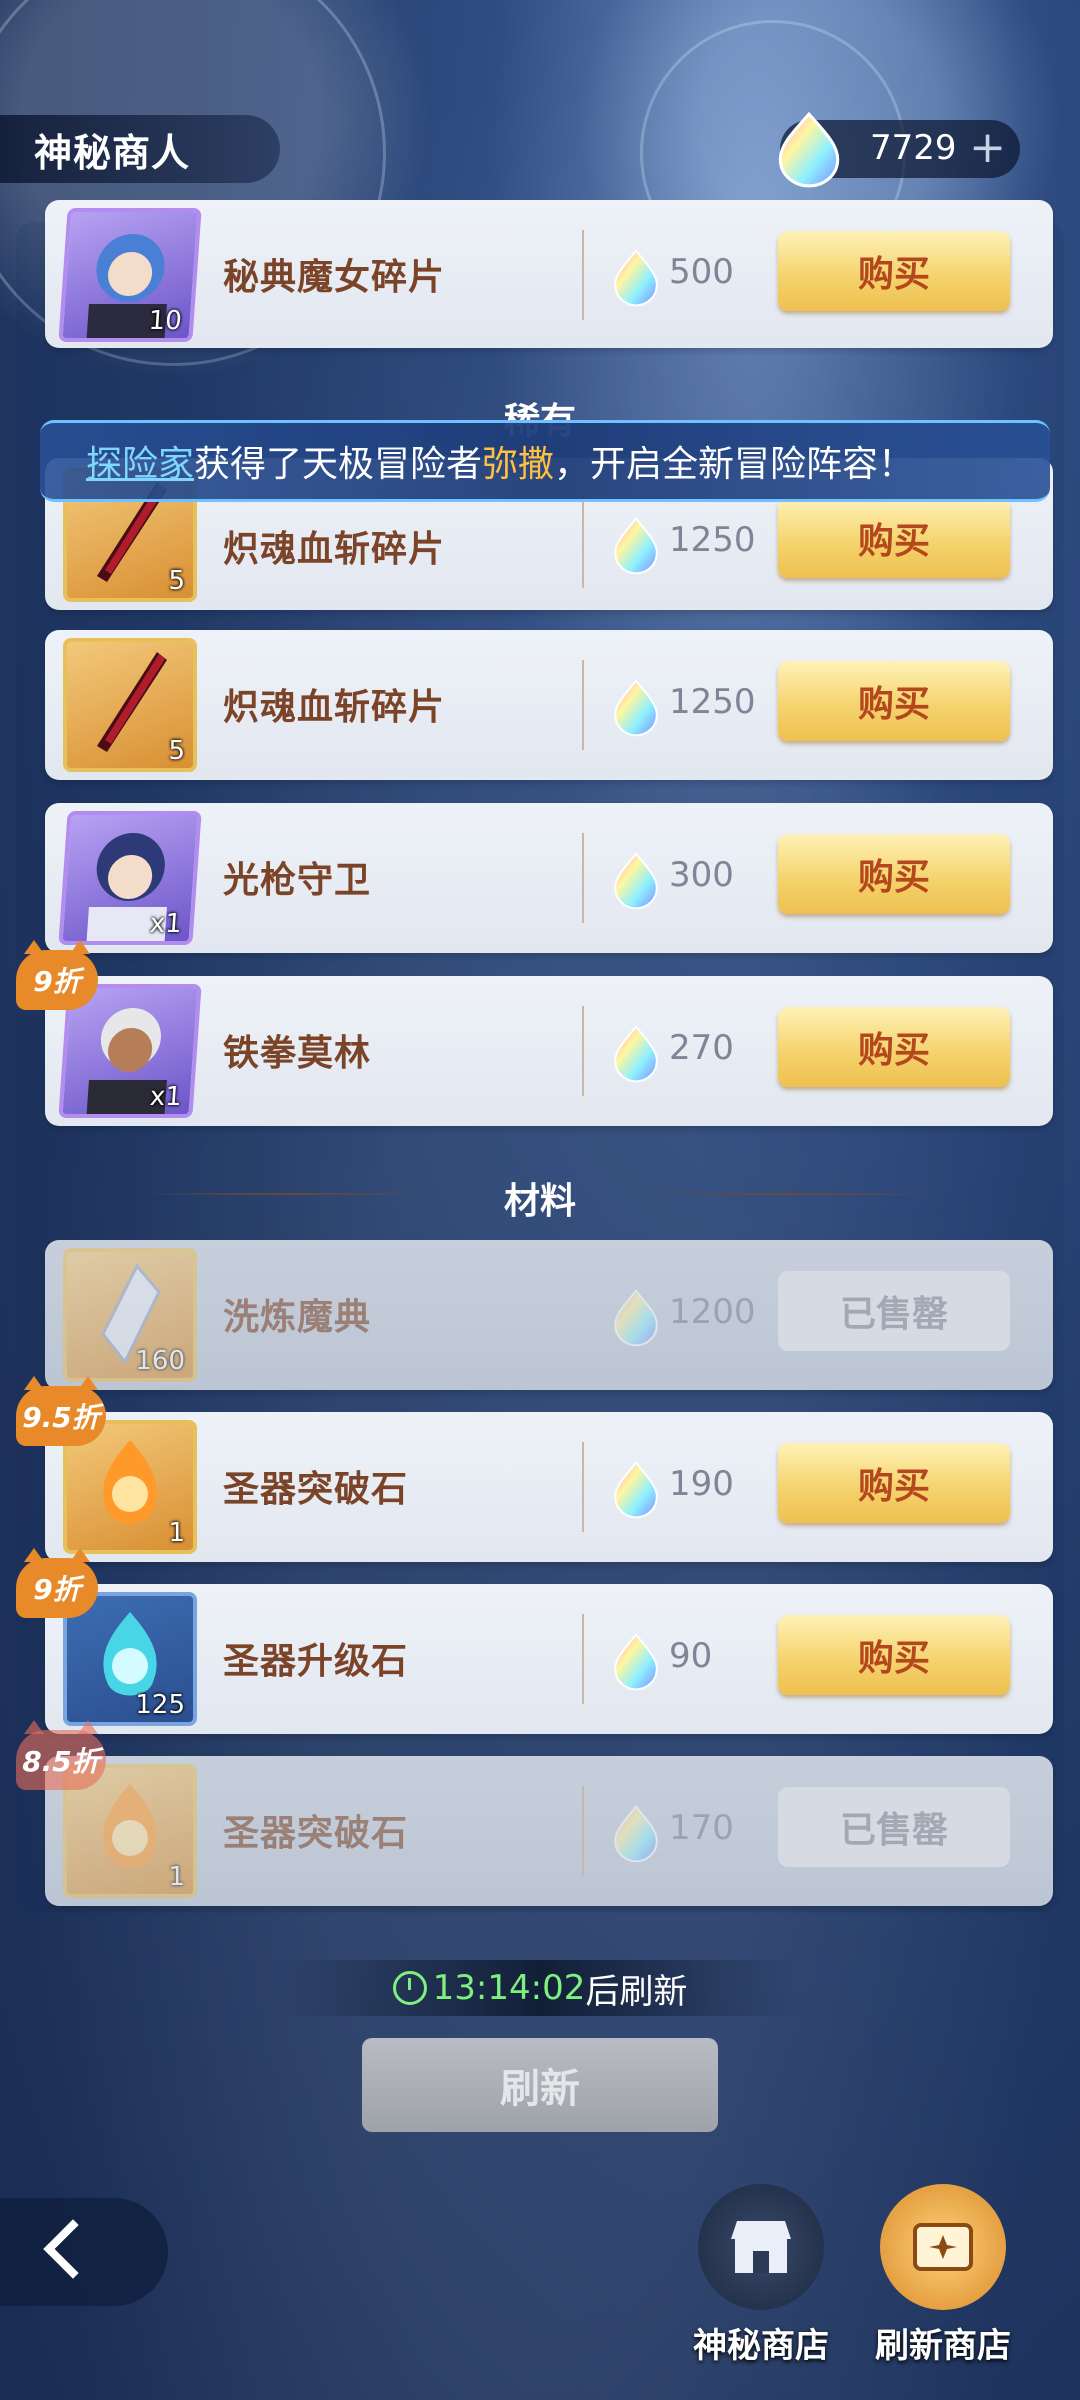 The width and height of the screenshot is (1080, 2400). I want to click on item-price: 90, so click(691, 1656).